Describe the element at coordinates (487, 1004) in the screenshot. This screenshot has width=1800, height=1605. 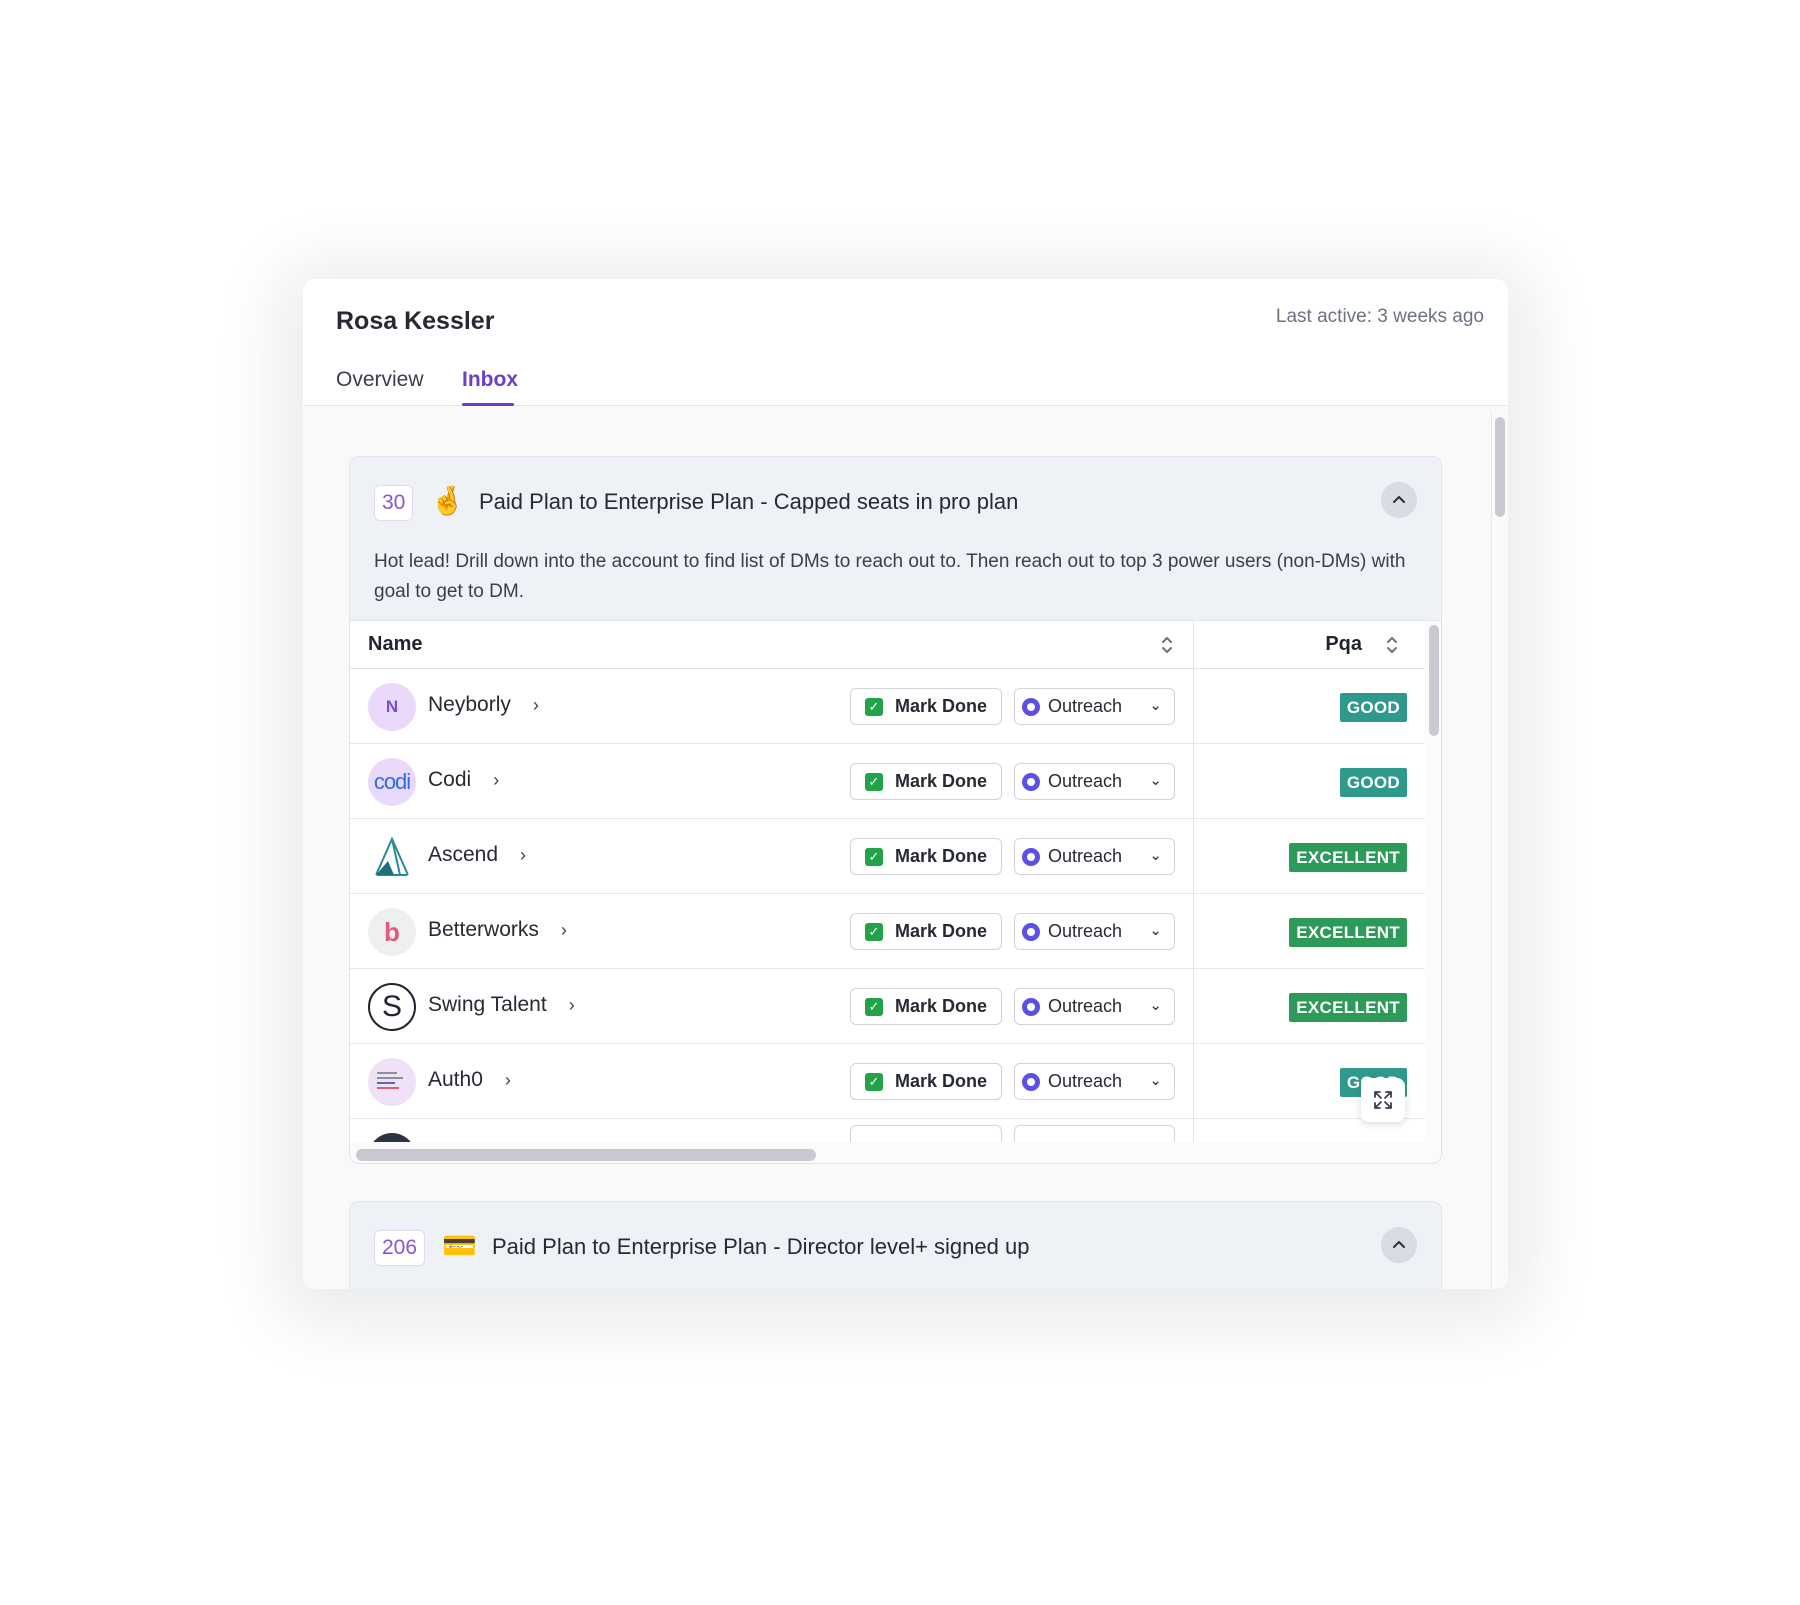
I see `account-name: Swing Talent` at that location.